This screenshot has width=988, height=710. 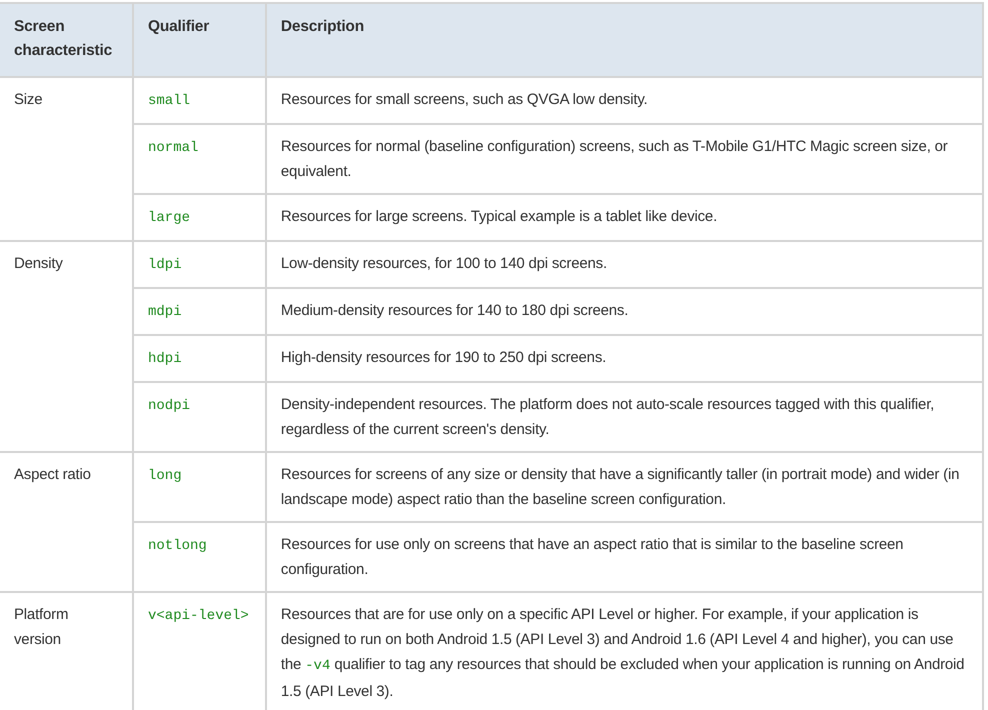 I want to click on description-text: Low-density resources, for 100 to 140 dpi screens., so click(x=443, y=263).